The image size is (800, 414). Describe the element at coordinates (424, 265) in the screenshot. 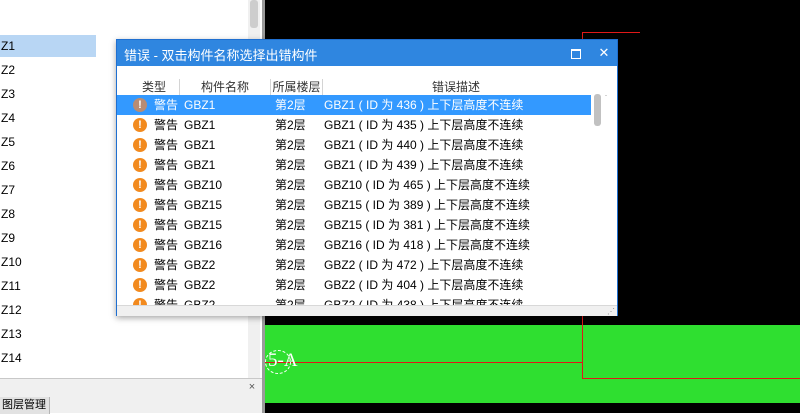

I see `cell-description: GBZ2 ( ID 为 472 ) 上下层高度不连续` at that location.